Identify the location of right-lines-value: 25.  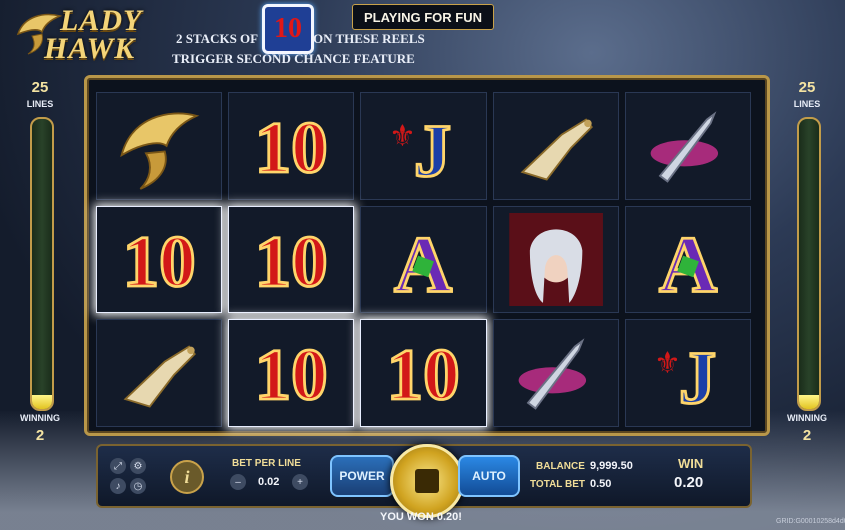
(807, 87).